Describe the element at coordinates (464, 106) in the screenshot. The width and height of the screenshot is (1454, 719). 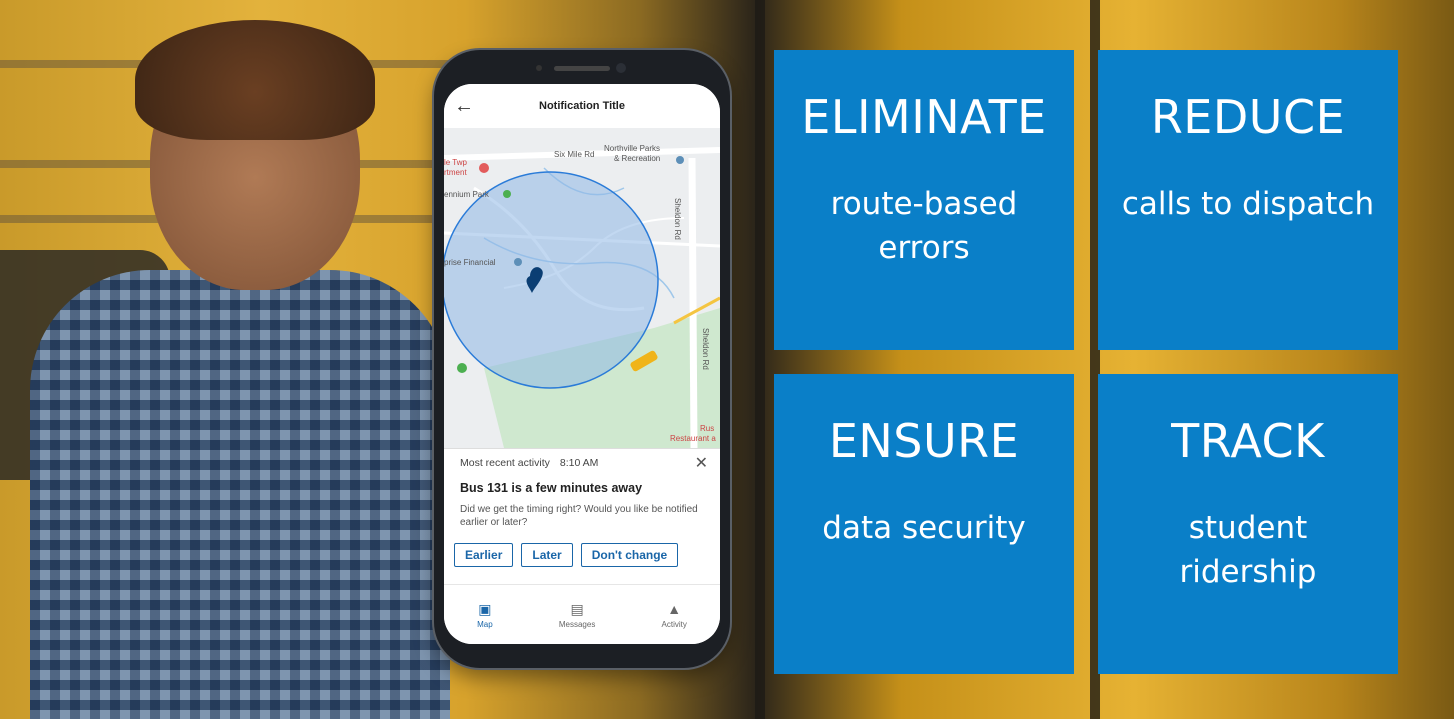
I see `arrow-left-icon: ←` at that location.